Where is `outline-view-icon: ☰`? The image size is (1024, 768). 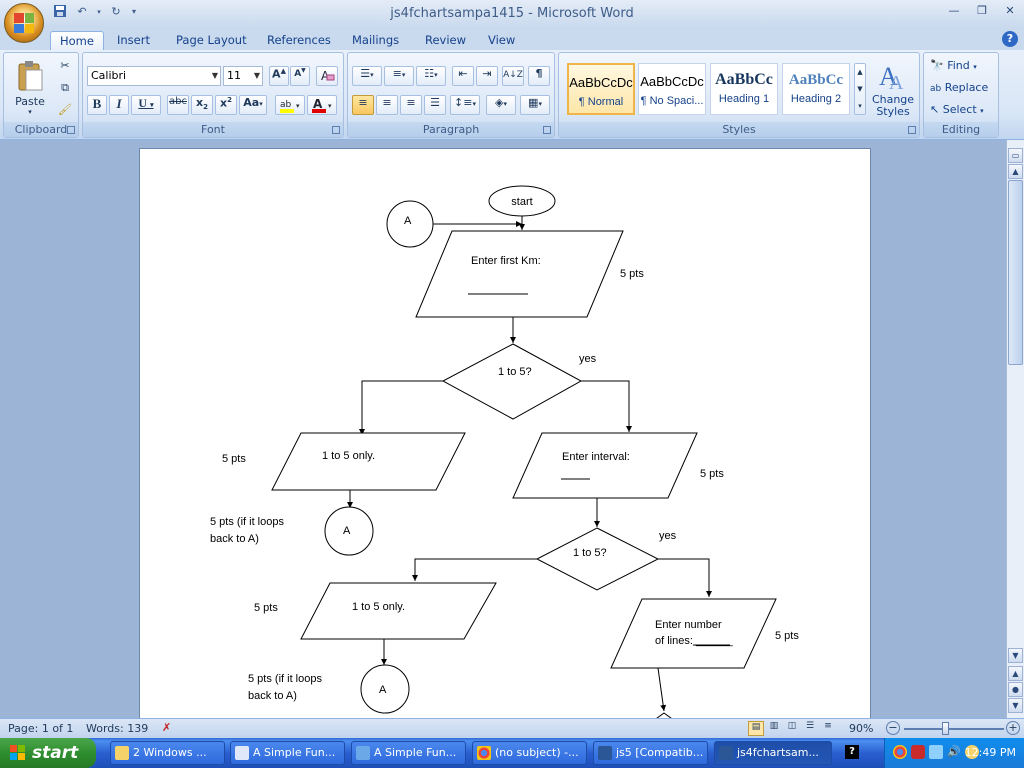
outline-view-icon: ☰ is located at coordinates (810, 728).